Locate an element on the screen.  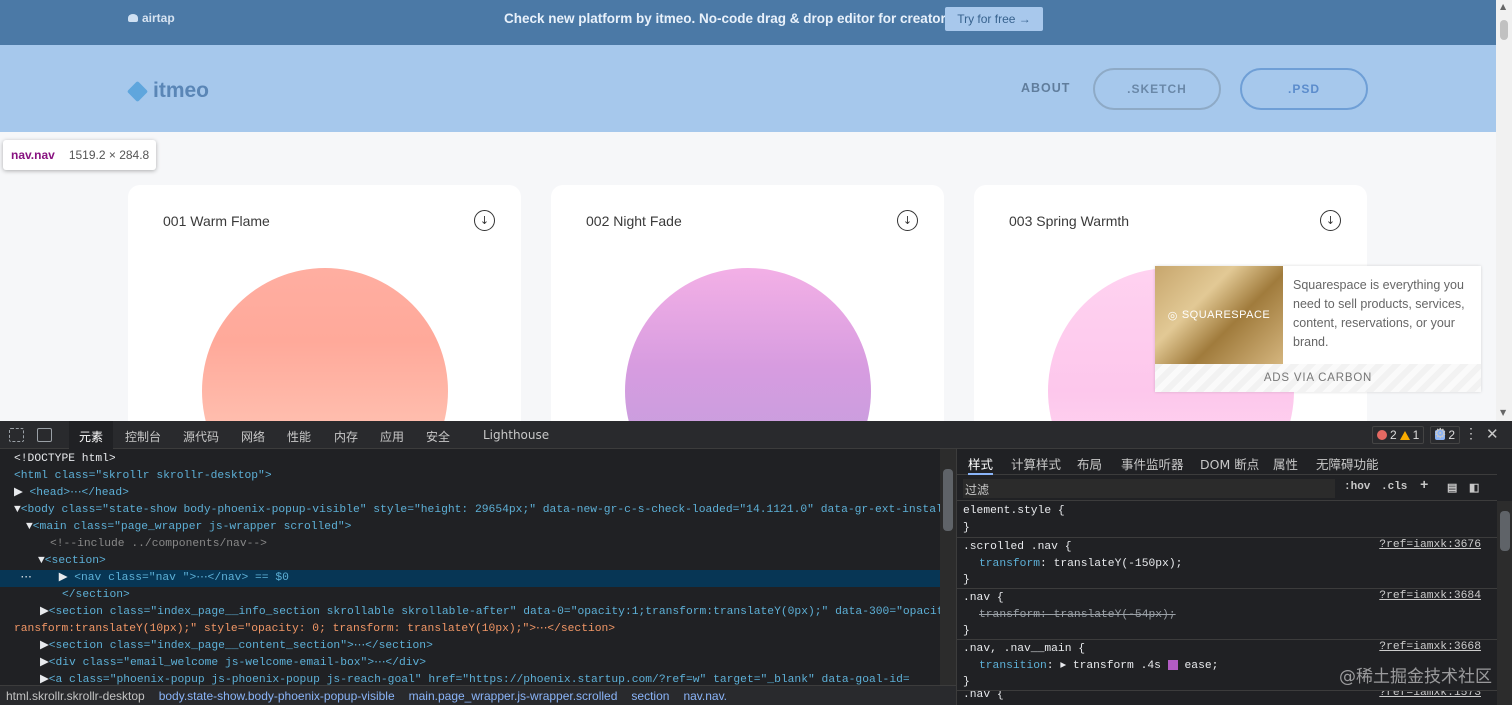
rule-property-overridden: transform is located at coordinates (1009, 615).